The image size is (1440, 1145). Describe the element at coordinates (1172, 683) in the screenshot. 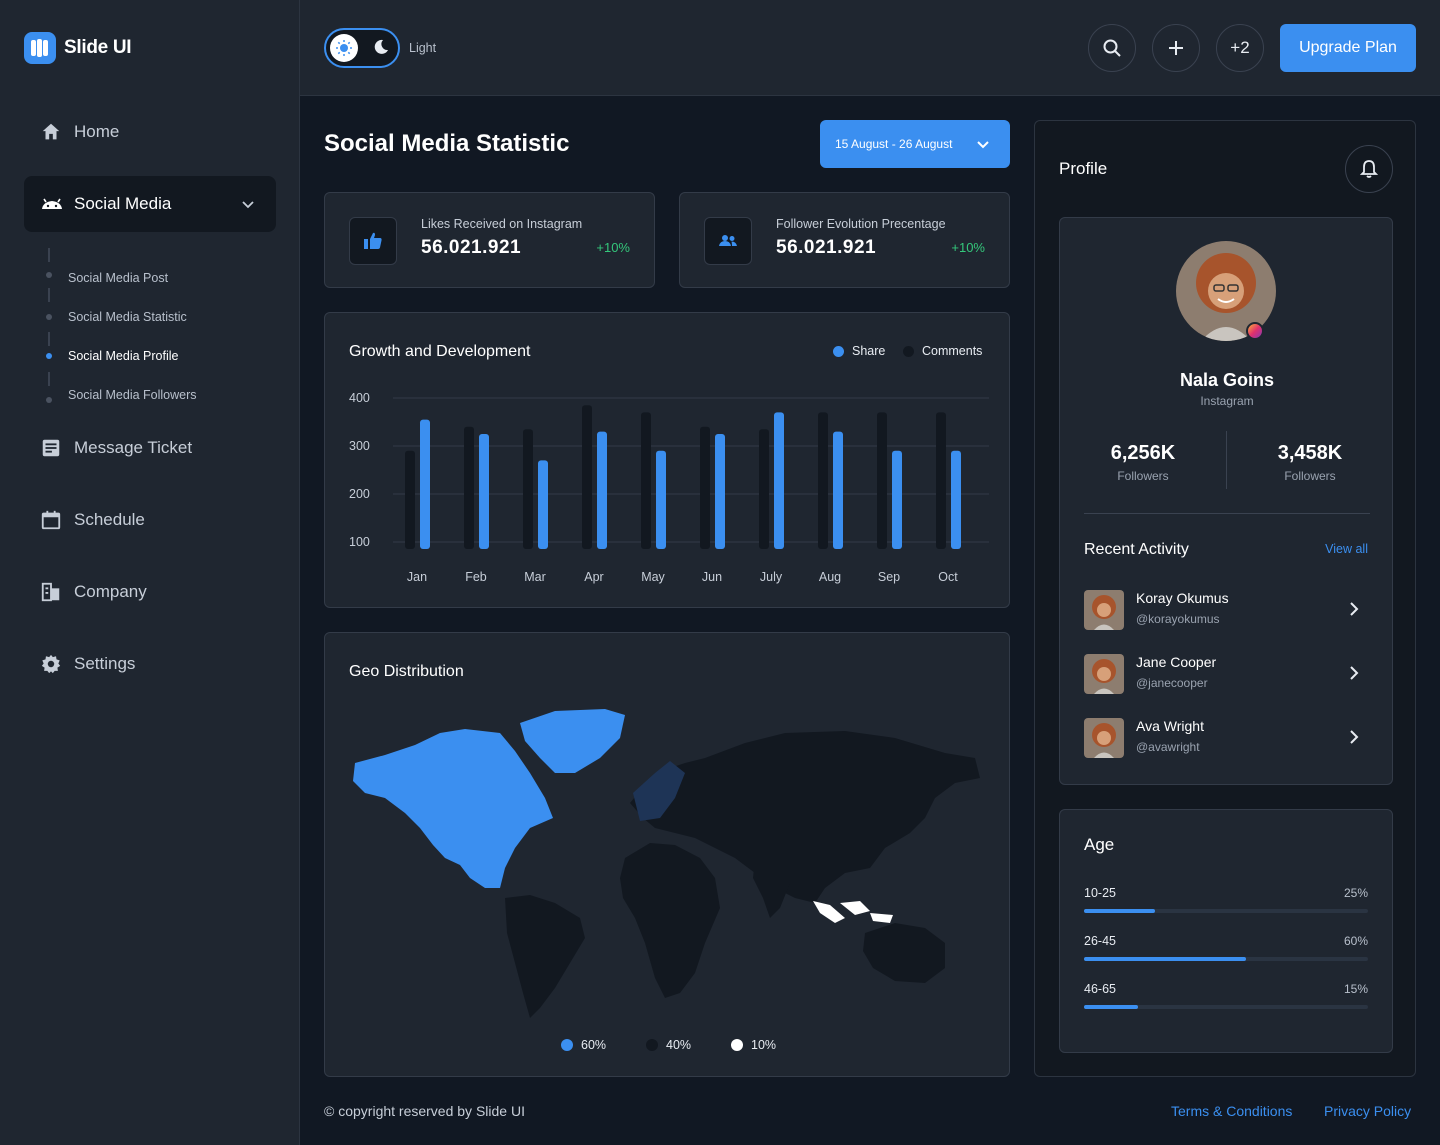

I see `activity-handle: @janecooper` at that location.